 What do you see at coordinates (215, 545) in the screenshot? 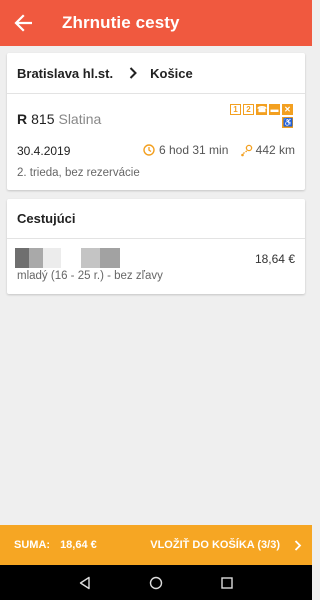
I see `add-to-cart-label: VLOŽIŤ DO KOŠÍKA (3/3)` at bounding box center [215, 545].